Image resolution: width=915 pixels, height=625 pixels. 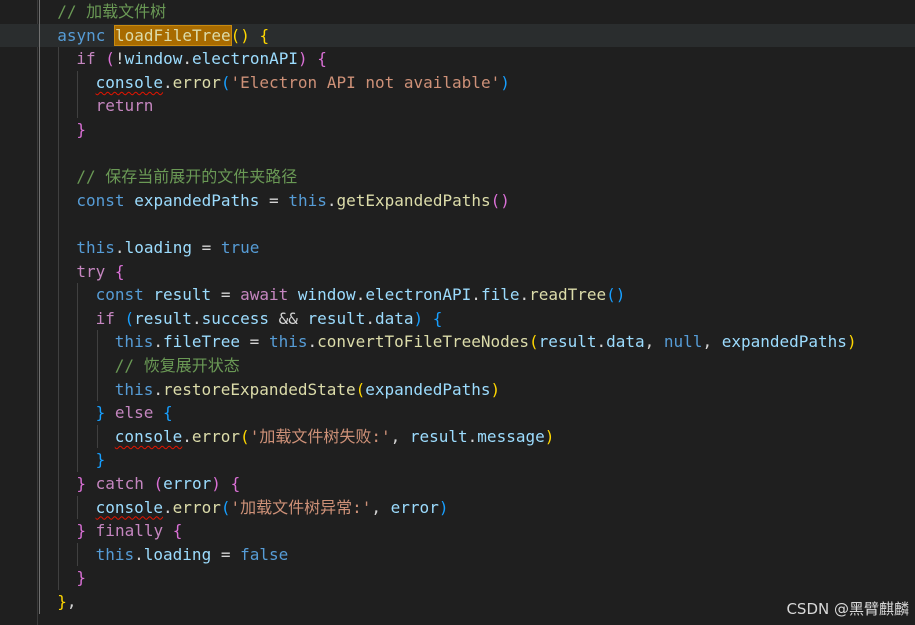 What do you see at coordinates (240, 247) in the screenshot?
I see `code-token: true` at bounding box center [240, 247].